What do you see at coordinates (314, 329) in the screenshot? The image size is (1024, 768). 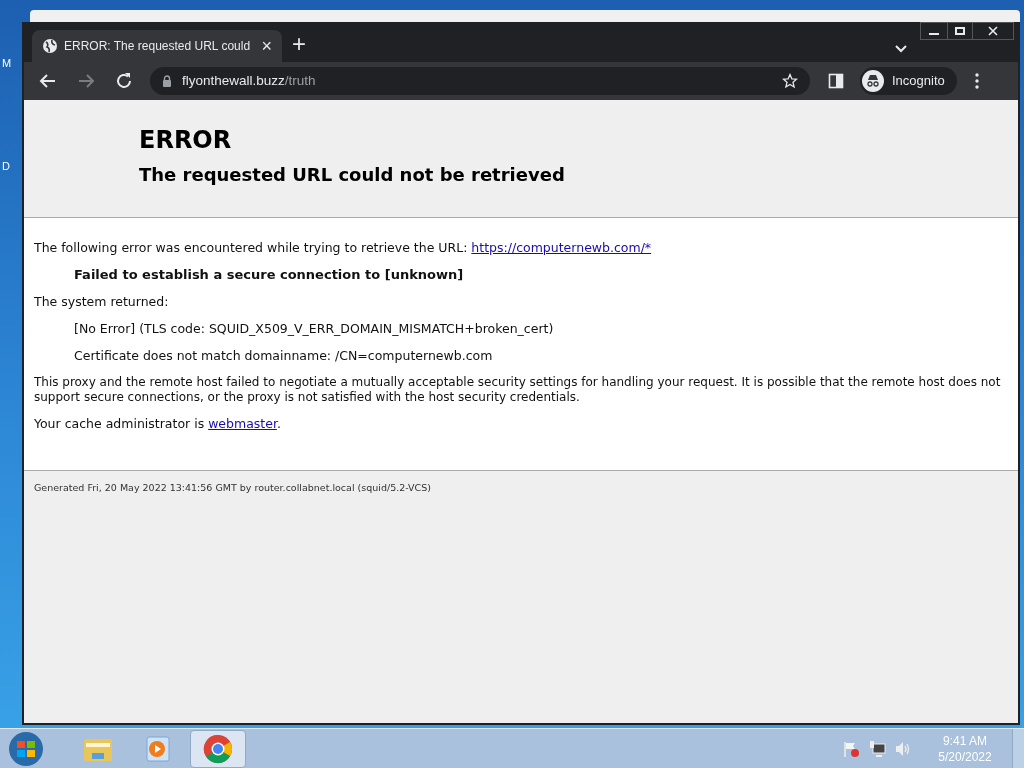 I see `error-detail: [No Error] (TLS code: SQUID_X509_V_ERR_DOMAIN_MISMATCH+broken_cert)` at bounding box center [314, 329].